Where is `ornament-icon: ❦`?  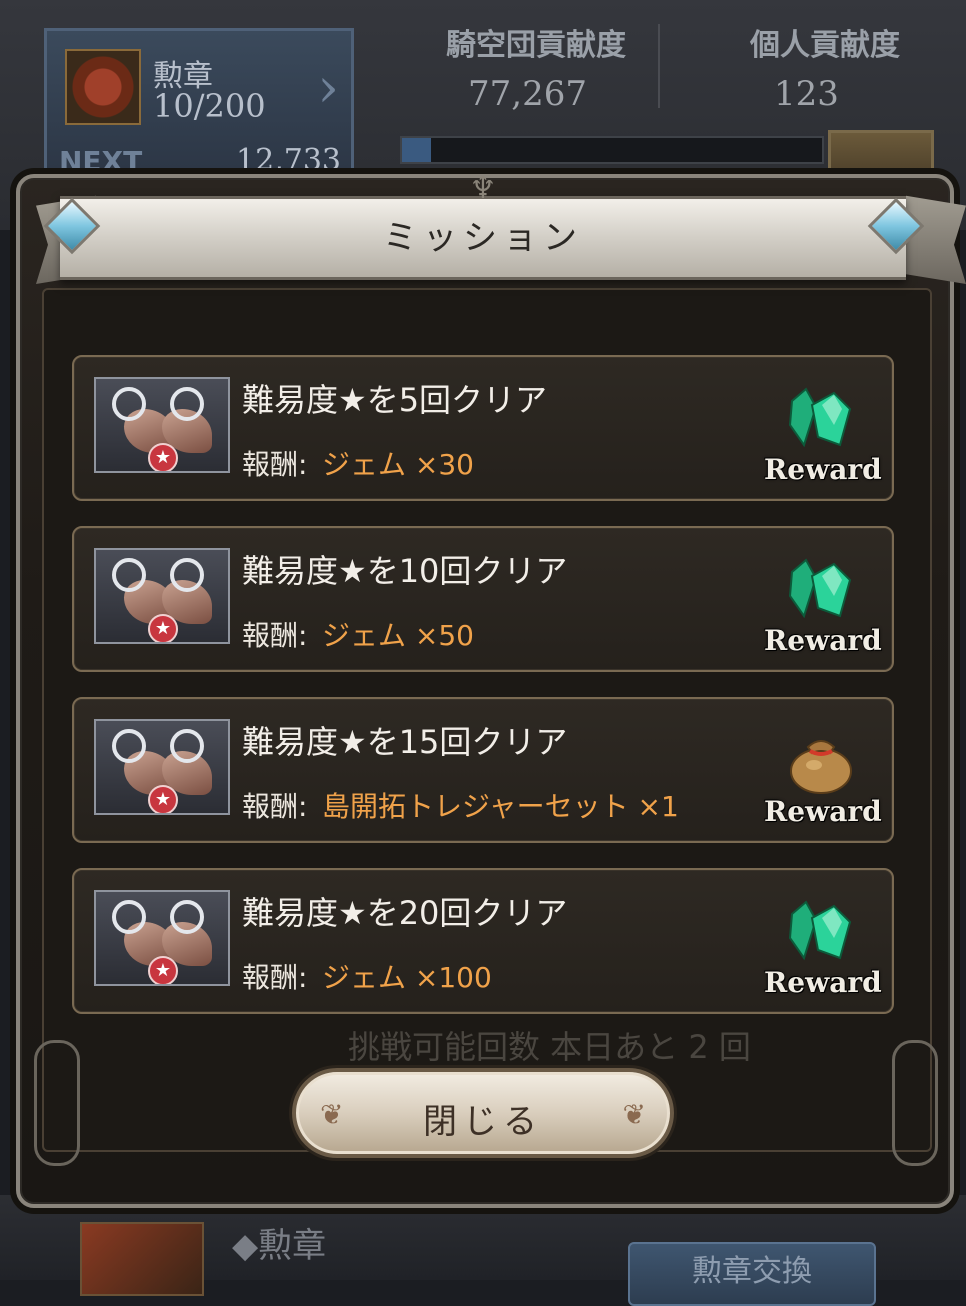
ornament-icon: ❦ is located at coordinates (634, 1114).